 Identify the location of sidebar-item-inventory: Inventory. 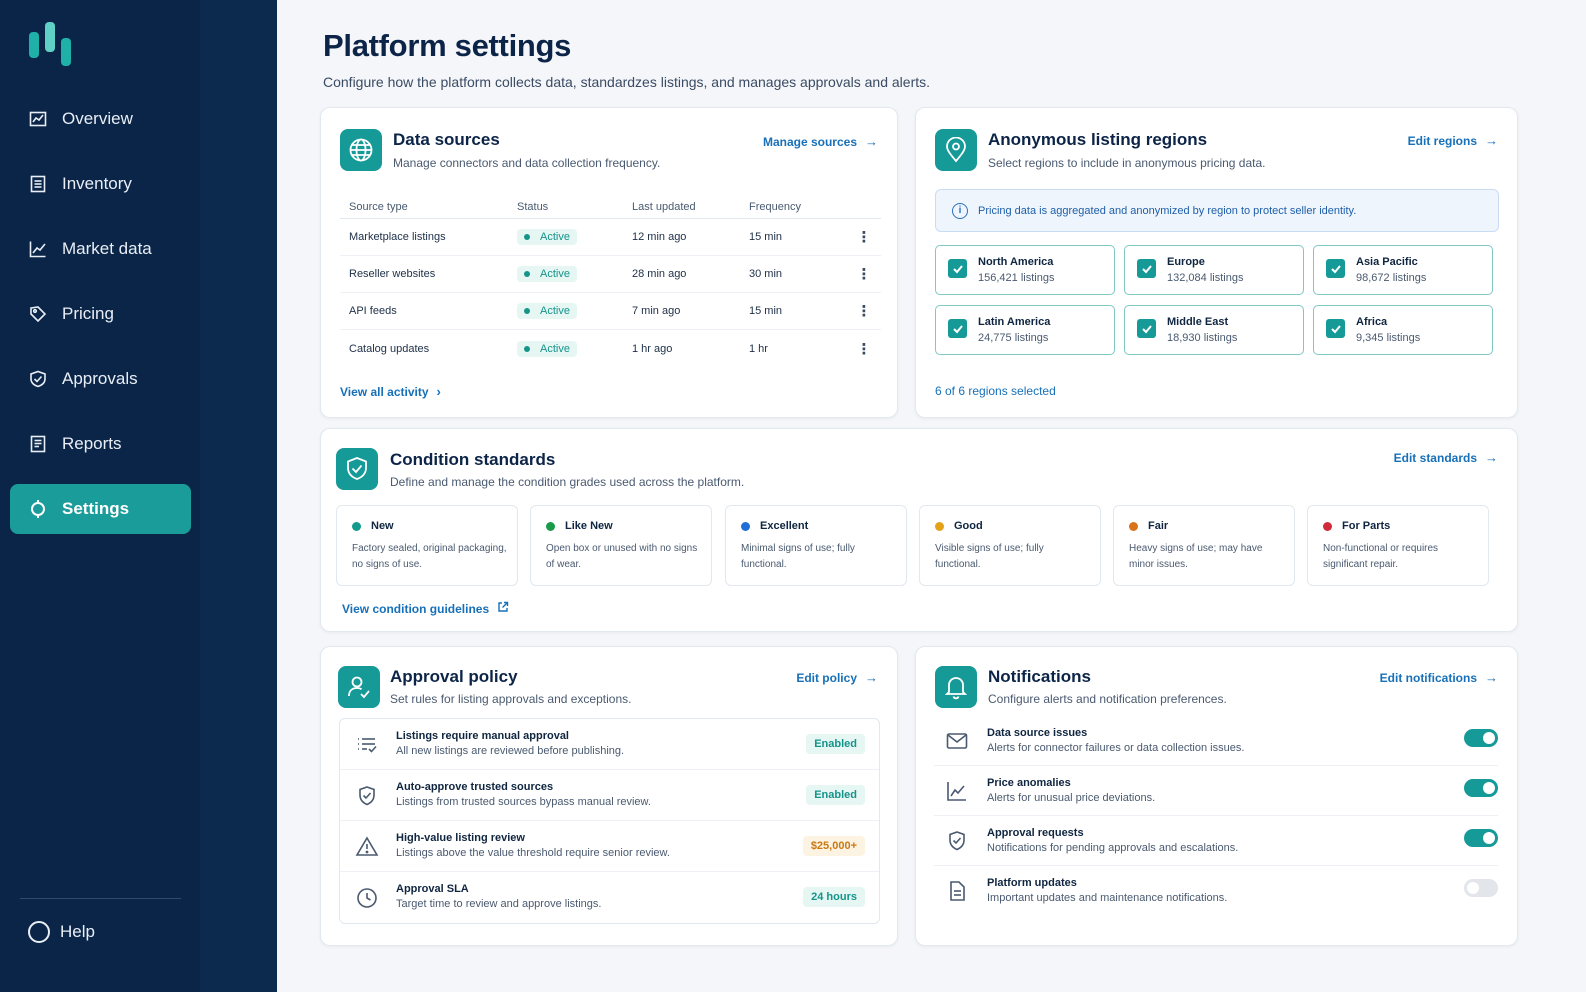
(100, 184).